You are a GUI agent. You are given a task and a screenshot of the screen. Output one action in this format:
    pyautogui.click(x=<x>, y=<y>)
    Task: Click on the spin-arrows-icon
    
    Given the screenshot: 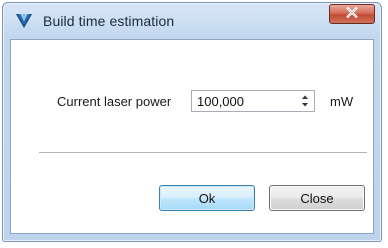 What is the action you would take?
    pyautogui.click(x=305, y=101)
    